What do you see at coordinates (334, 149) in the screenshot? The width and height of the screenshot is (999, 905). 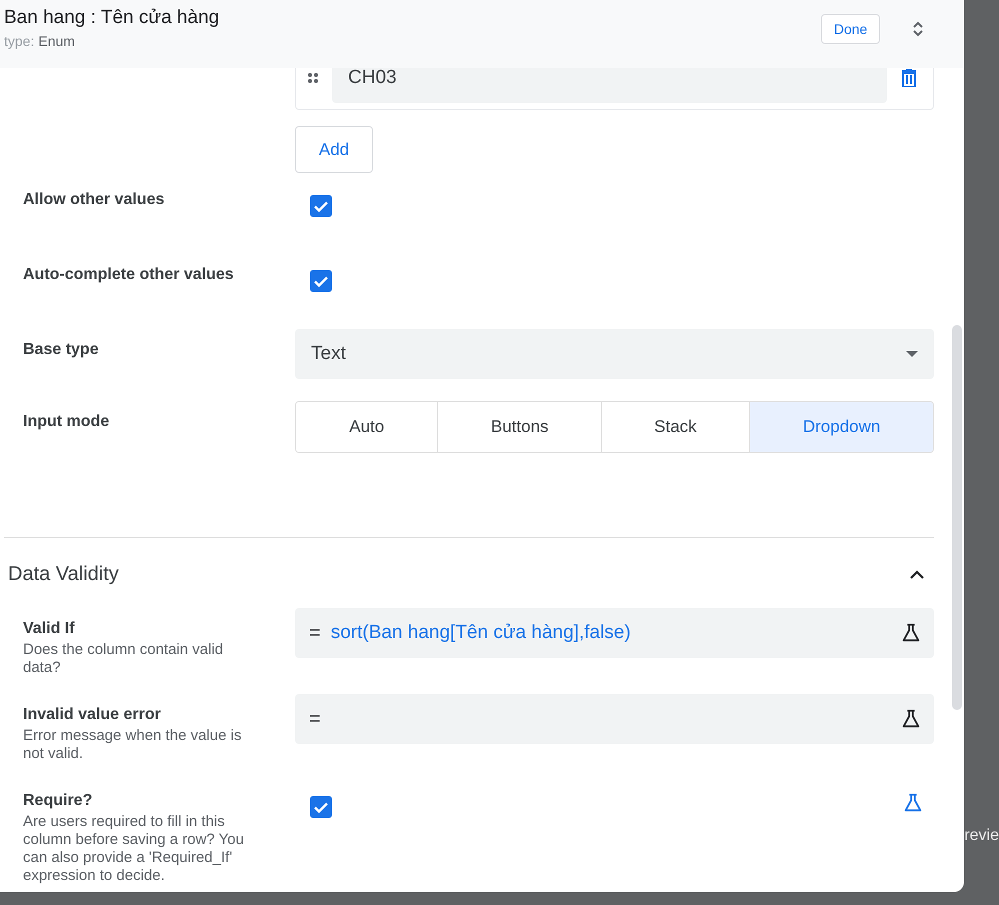 I see `add-button: Add` at bounding box center [334, 149].